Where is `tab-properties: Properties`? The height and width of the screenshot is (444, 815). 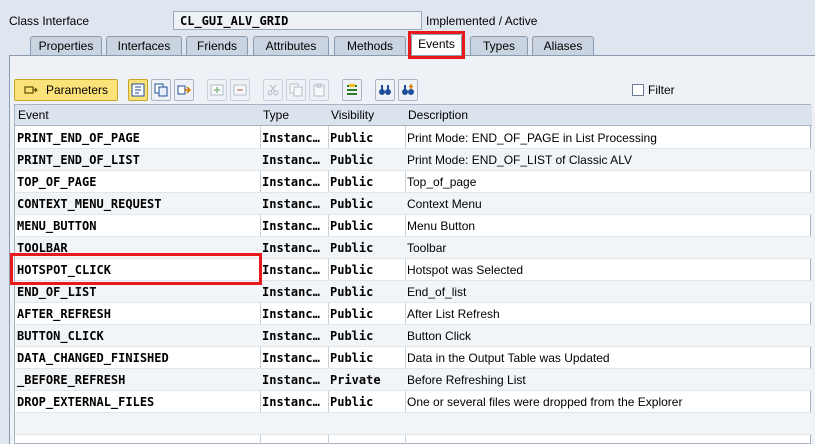 tab-properties: Properties is located at coordinates (66, 46).